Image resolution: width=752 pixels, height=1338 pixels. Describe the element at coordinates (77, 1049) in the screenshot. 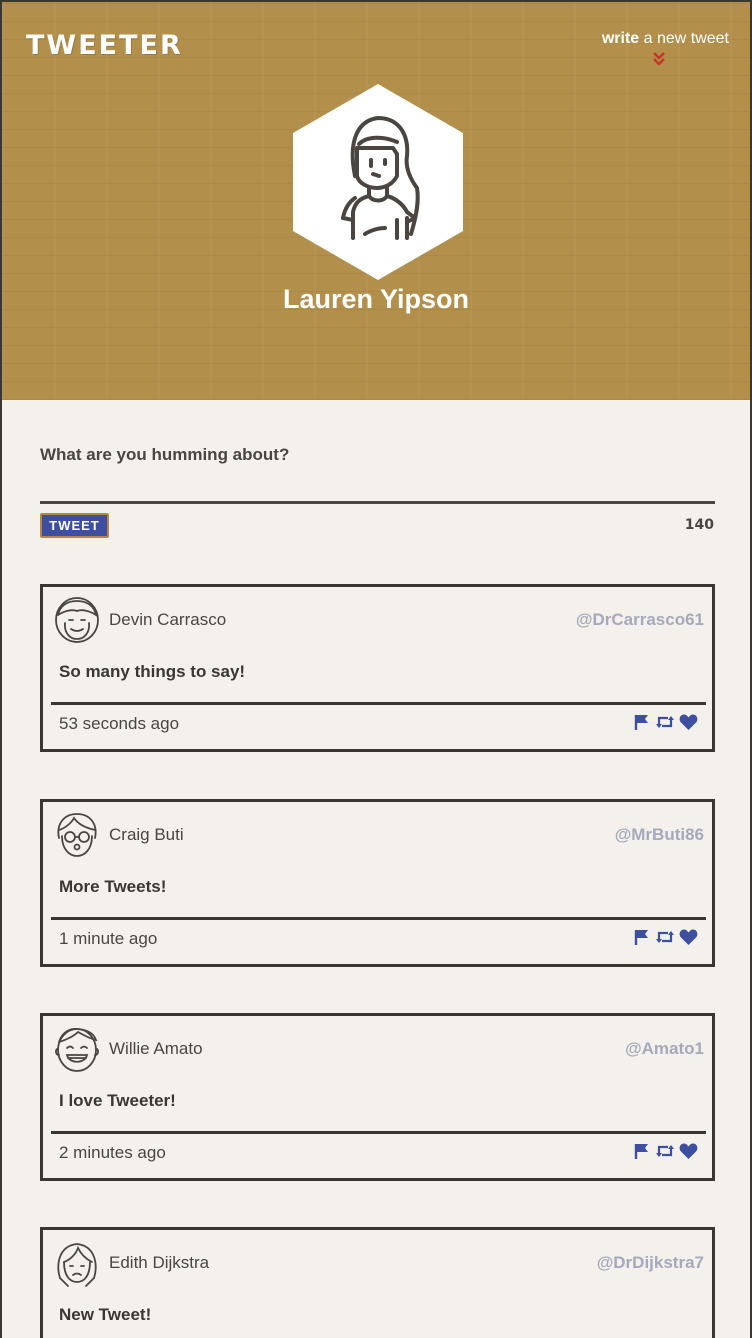

I see `laughing-avatar-icon` at that location.